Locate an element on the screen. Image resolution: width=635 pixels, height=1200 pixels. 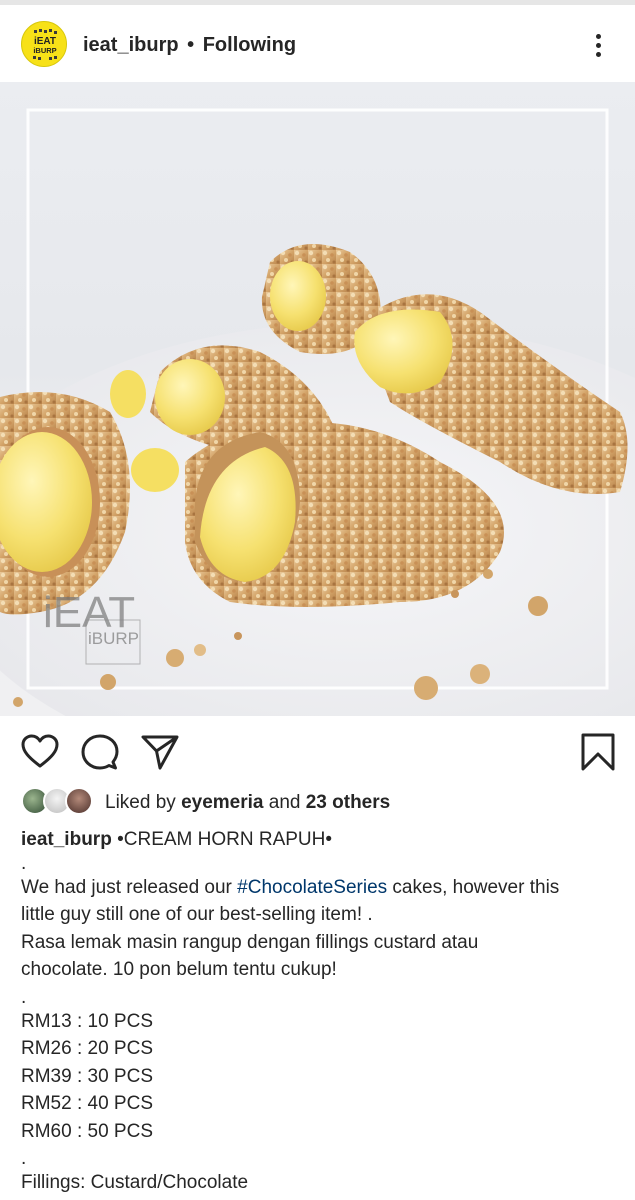
watermark-text-2: iBURP is located at coordinates (113, 638).